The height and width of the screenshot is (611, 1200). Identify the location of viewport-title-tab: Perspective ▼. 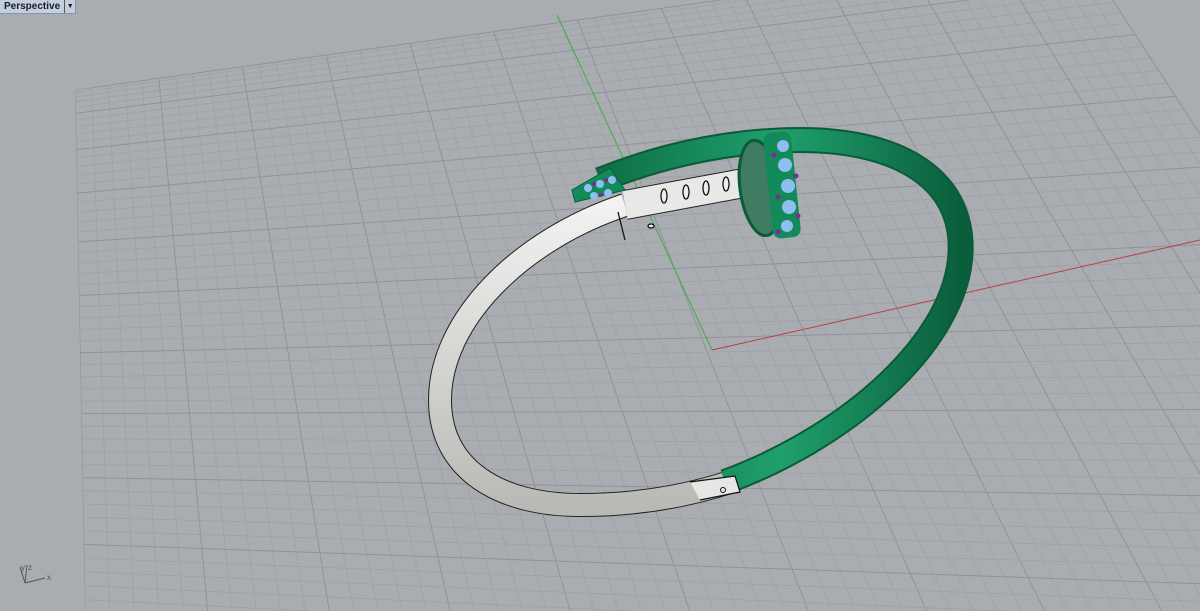
(38, 7).